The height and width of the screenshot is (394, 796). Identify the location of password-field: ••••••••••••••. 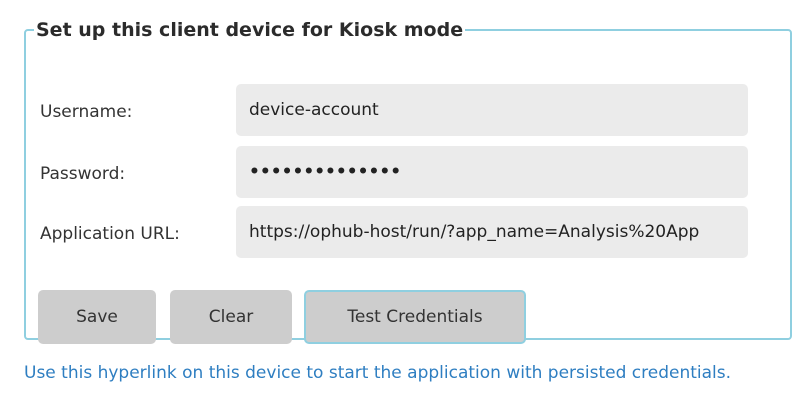
(492, 172).